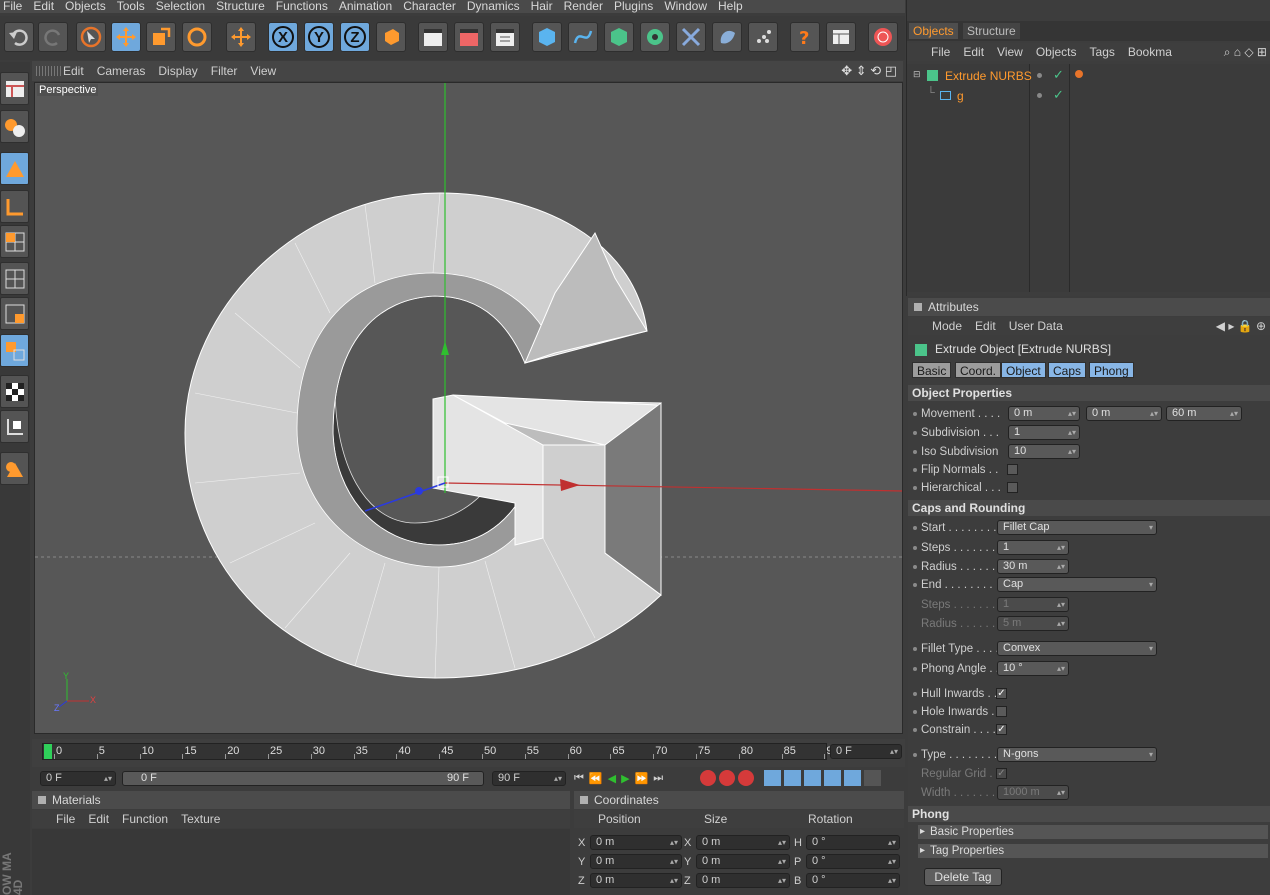 The image size is (1270, 895). Describe the element at coordinates (19, 37) in the screenshot. I see `undo-icon` at that location.